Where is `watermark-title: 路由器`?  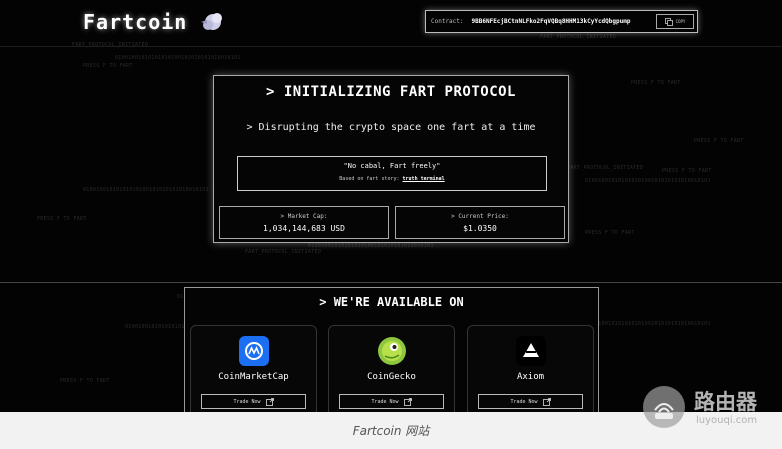 watermark-title: 路由器 is located at coordinates (725, 402).